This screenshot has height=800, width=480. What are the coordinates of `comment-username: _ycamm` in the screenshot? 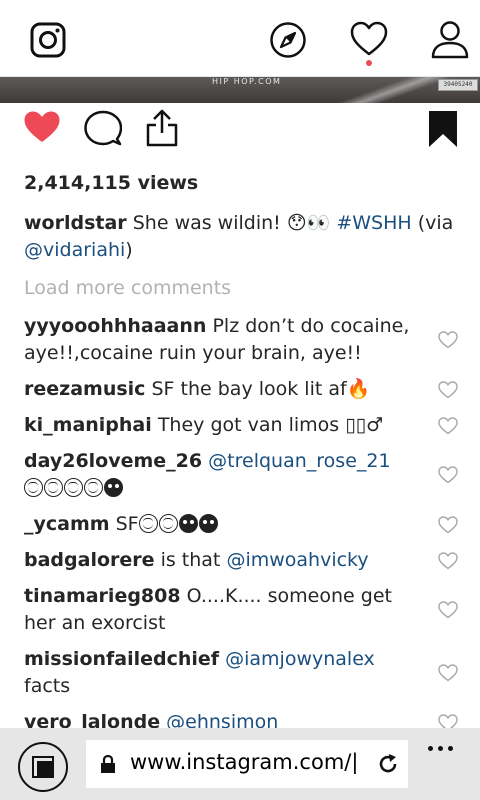 It's located at (67, 524).